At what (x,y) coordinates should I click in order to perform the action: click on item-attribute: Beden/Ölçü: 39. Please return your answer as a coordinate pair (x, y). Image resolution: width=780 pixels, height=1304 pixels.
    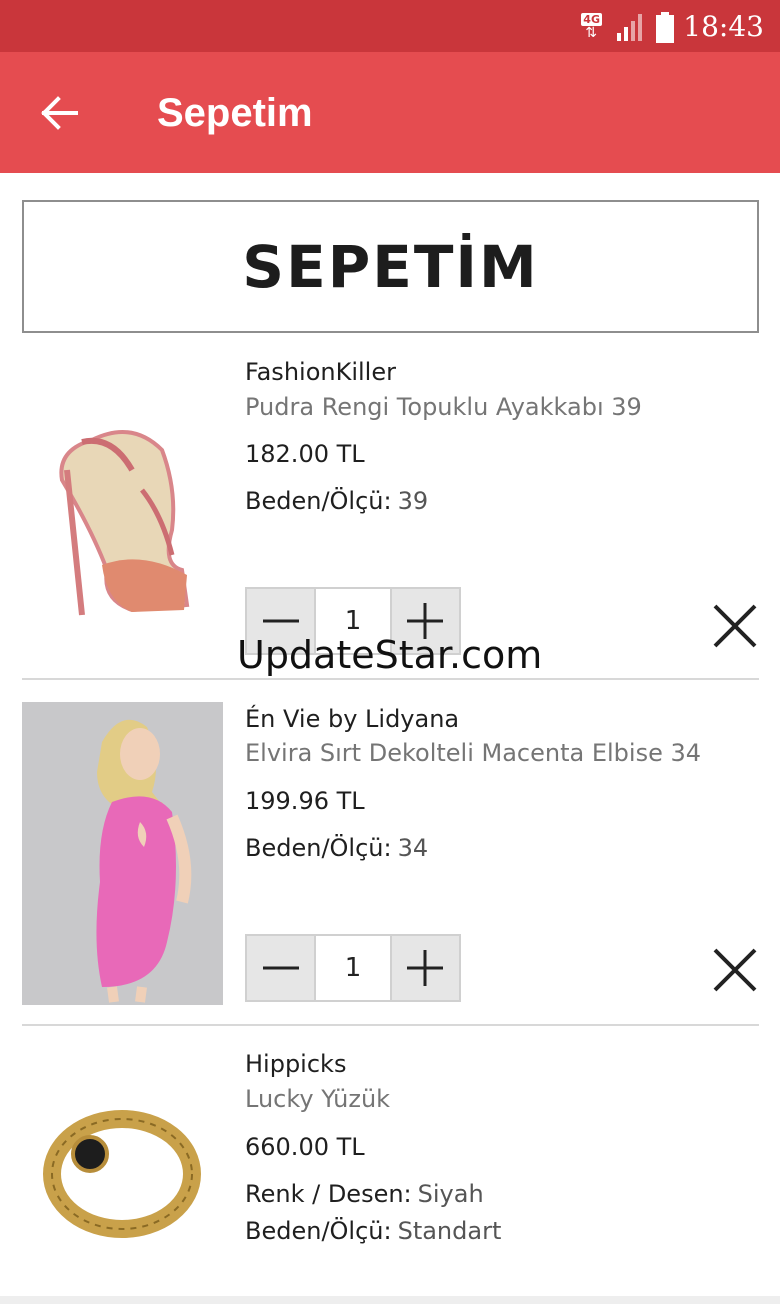
    Looking at the image, I should click on (336, 501).